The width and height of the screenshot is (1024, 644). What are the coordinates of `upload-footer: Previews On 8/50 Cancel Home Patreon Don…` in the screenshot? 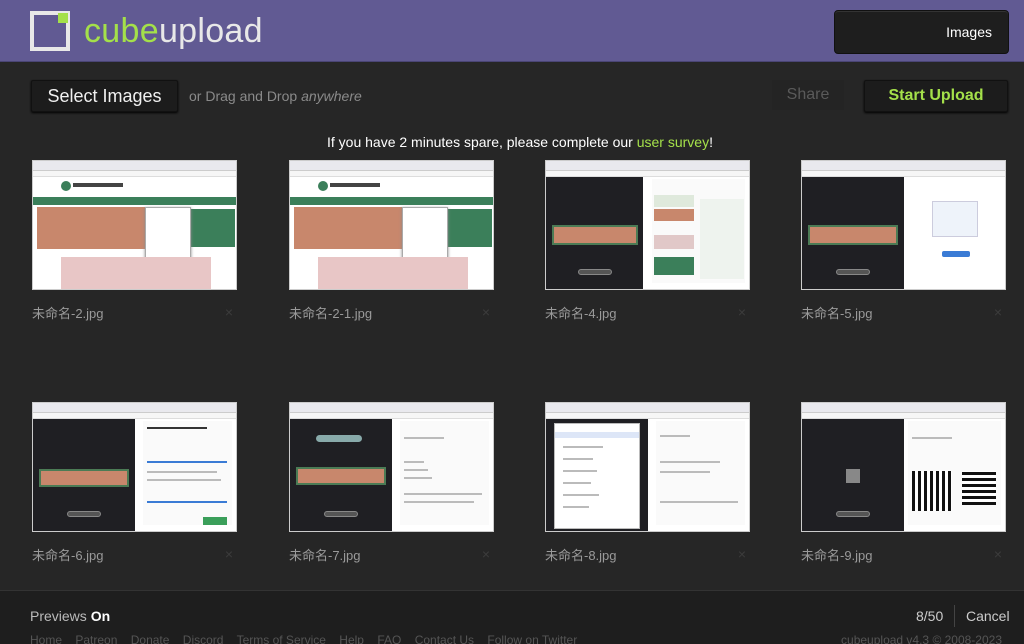 It's located at (512, 617).